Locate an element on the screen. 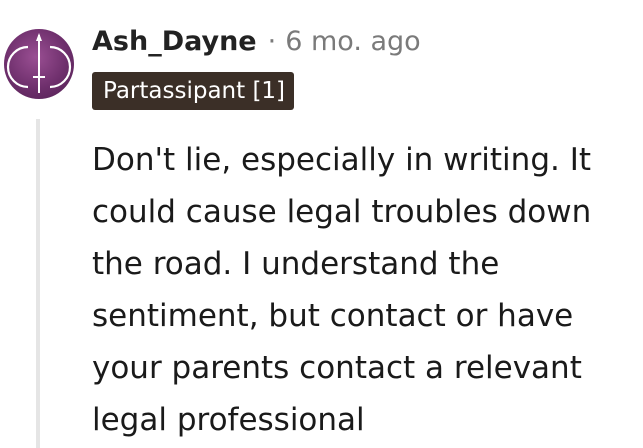 This screenshot has width=643, height=448. comment-meta: Ash_Dayne · 6 mo. ago is located at coordinates (256, 41).